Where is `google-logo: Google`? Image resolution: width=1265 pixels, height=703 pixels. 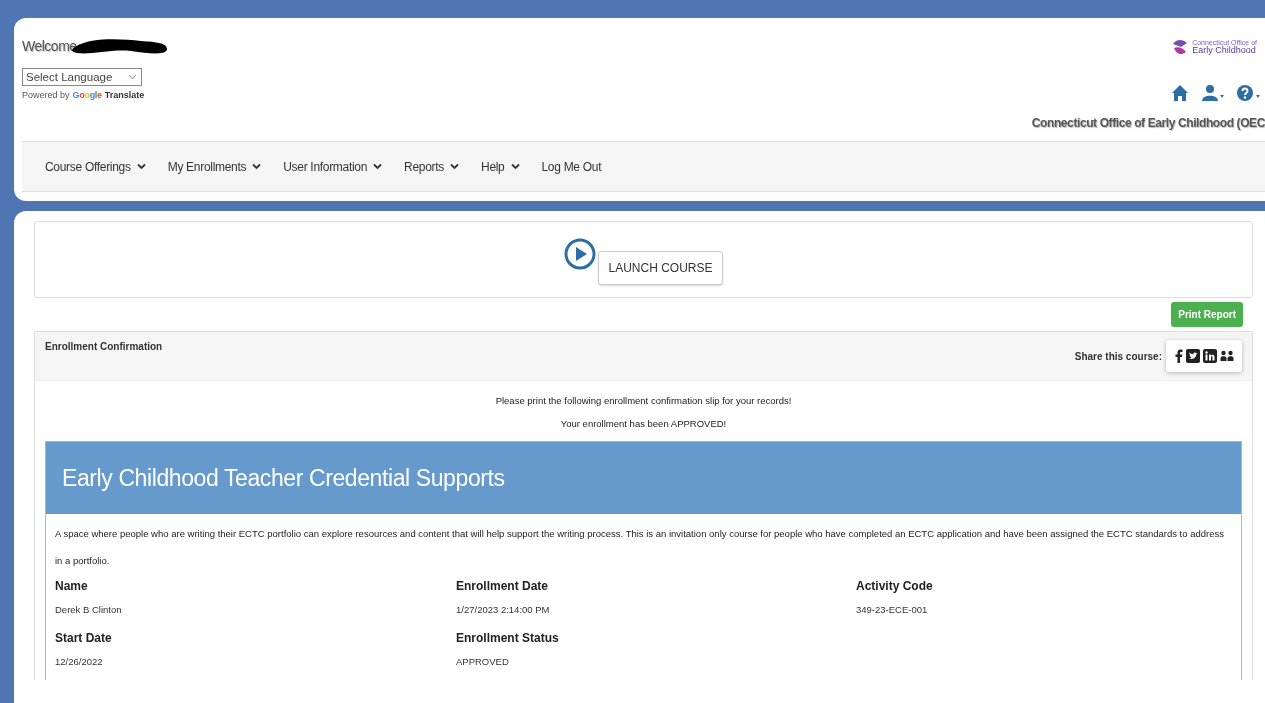
google-logo: Google is located at coordinates (87, 95).